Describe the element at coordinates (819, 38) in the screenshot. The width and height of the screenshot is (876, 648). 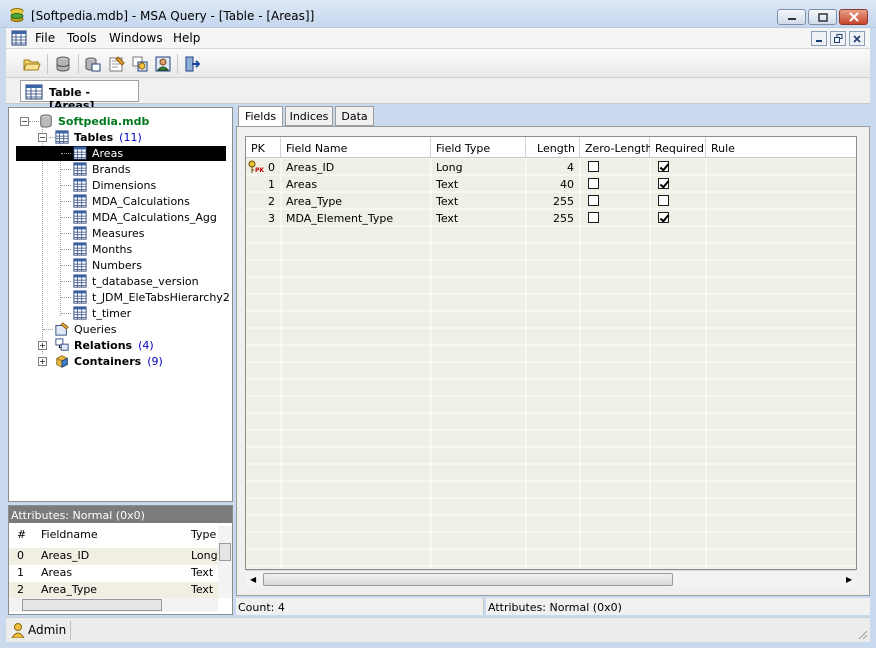
I see `mdi-minimize-button` at that location.